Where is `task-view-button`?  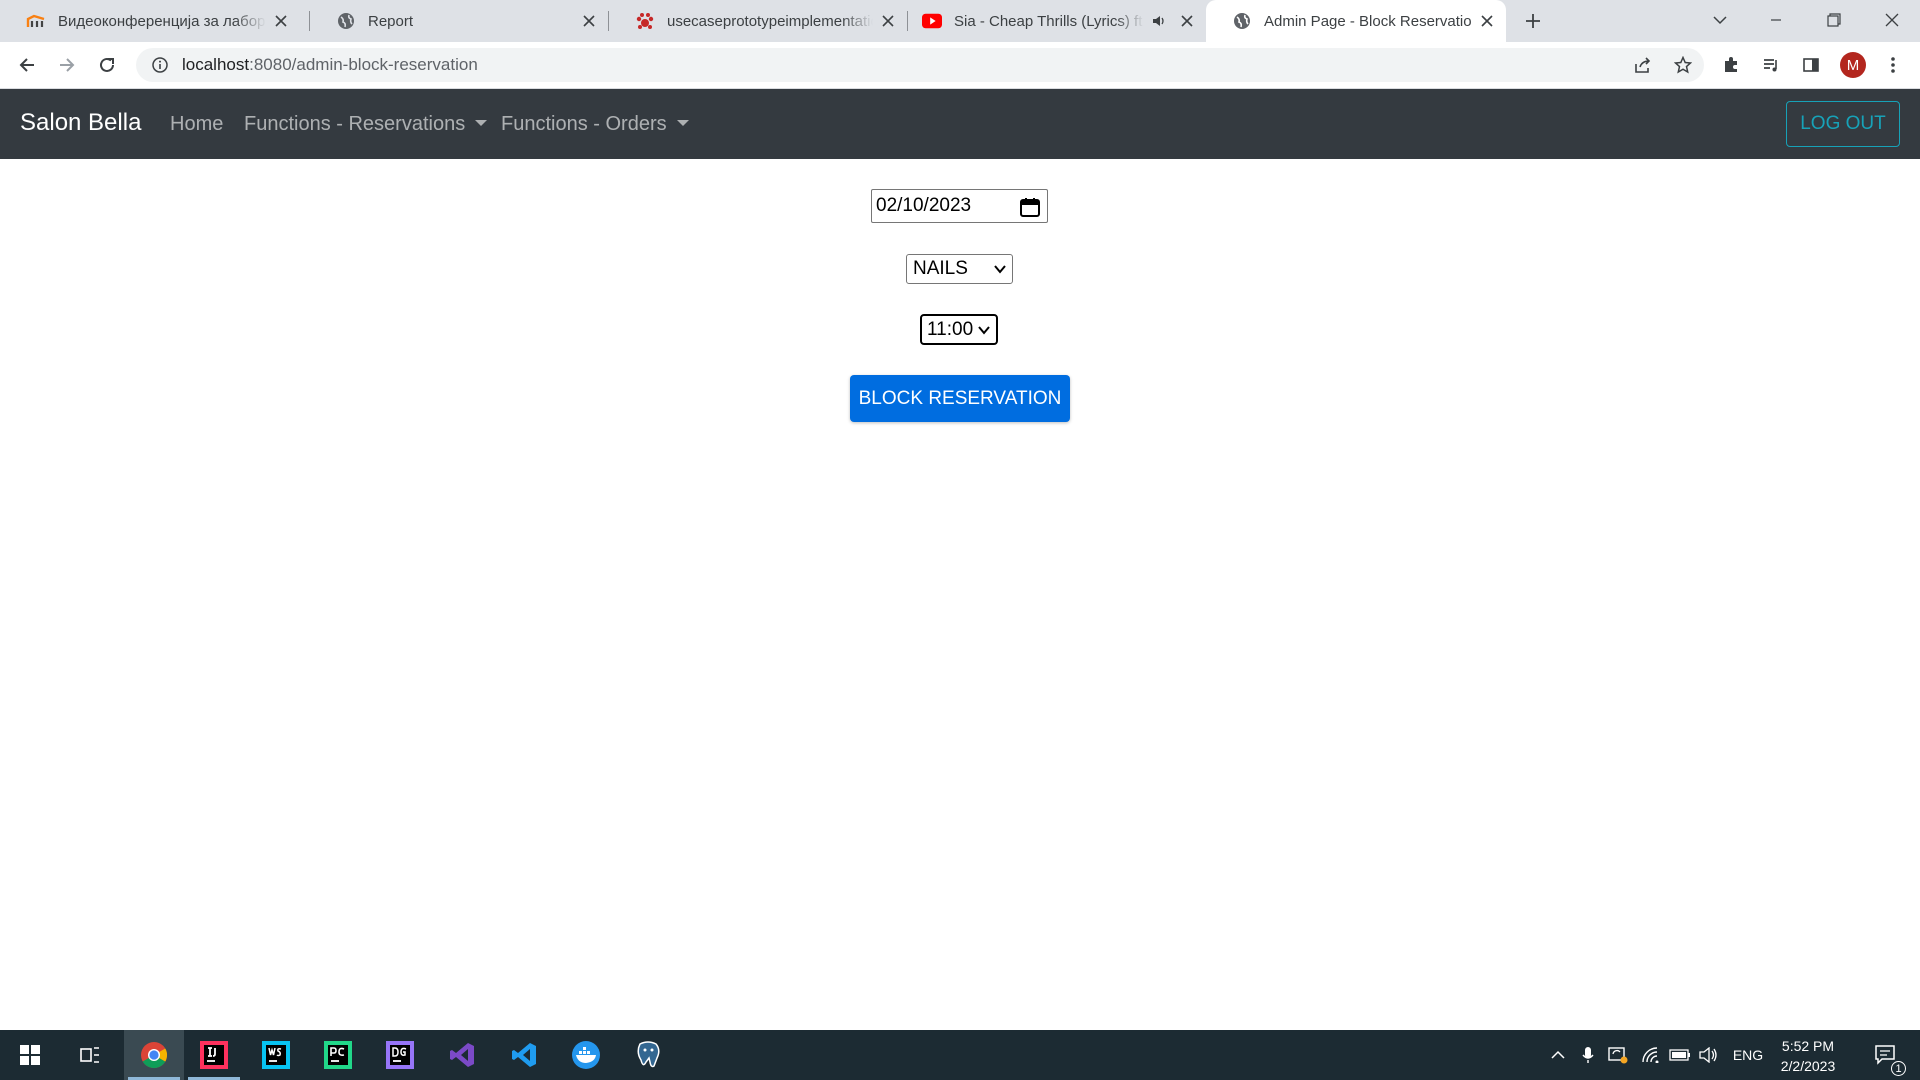
task-view-button is located at coordinates (90, 1055).